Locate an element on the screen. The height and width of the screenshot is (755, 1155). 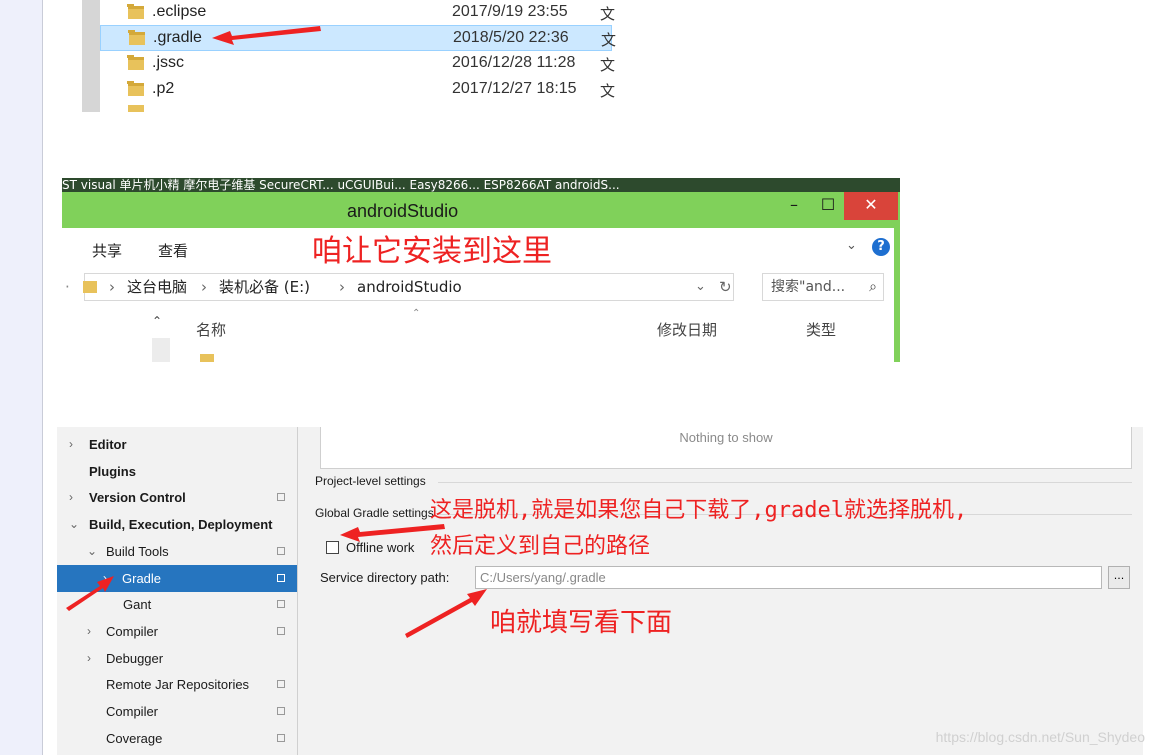
arrow-to-service-path-icon is located at coordinates (446, 613).